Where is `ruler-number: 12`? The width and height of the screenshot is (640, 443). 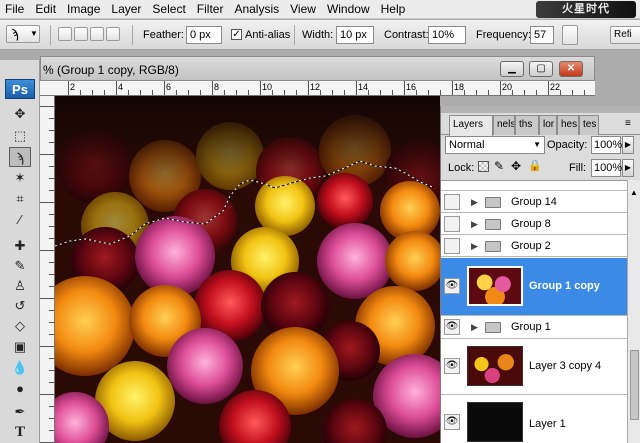 ruler-number: 12 is located at coordinates (315, 87).